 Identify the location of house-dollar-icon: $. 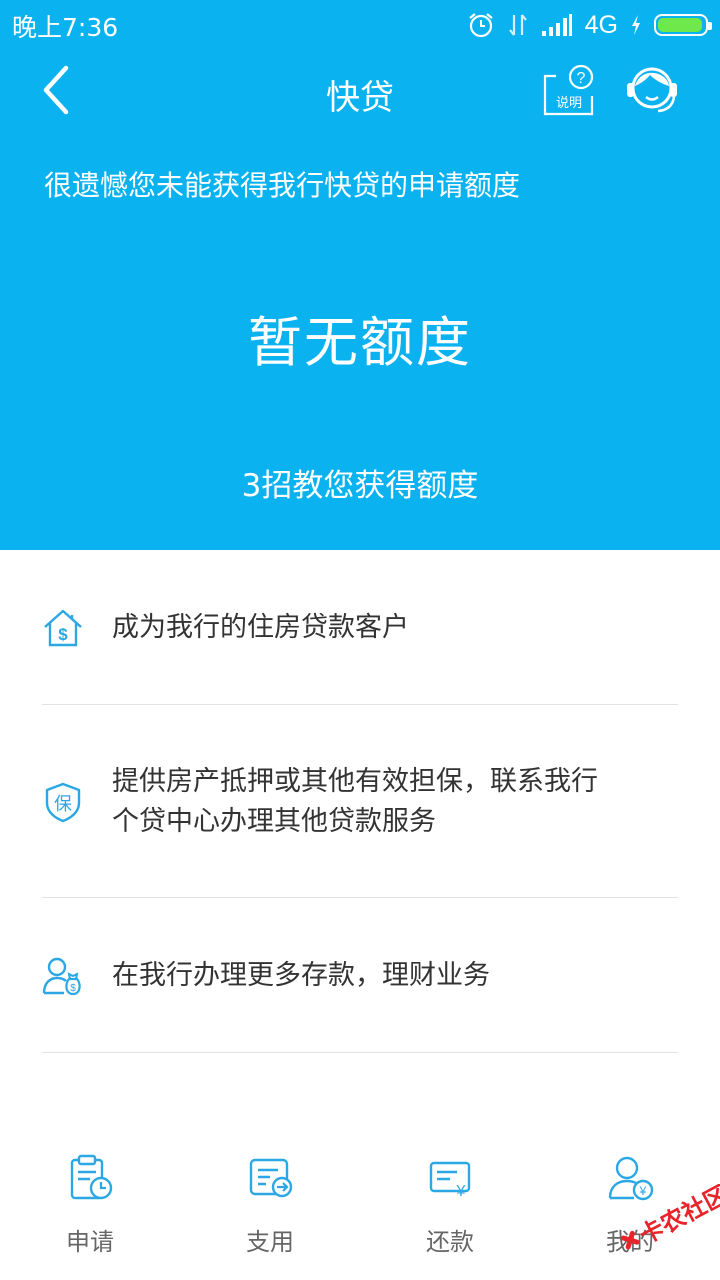
(63, 628).